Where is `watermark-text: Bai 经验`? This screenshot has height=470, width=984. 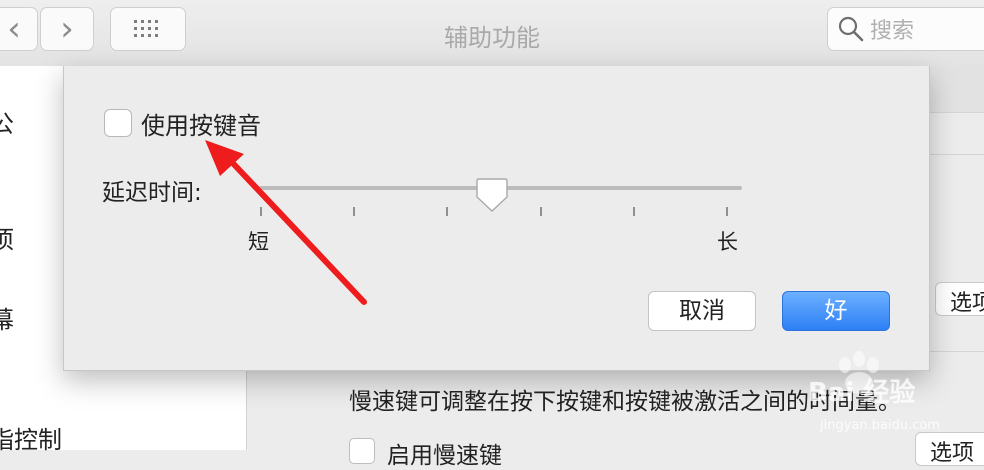
watermark-text: Bai 经验 is located at coordinates (862, 393).